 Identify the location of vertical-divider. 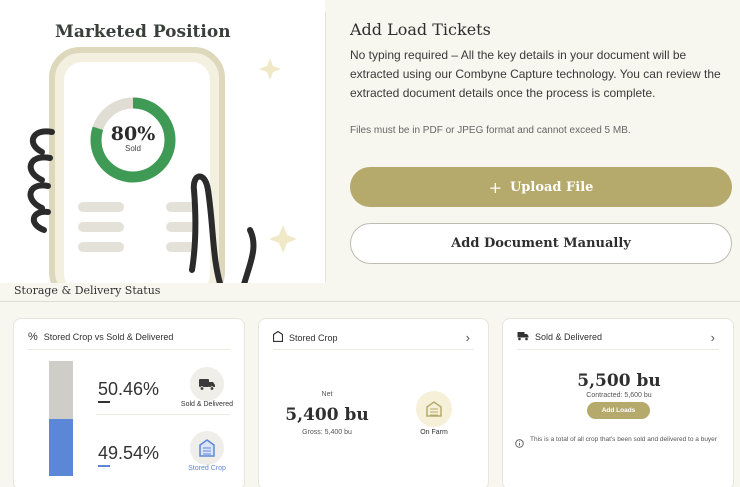
(325, 147).